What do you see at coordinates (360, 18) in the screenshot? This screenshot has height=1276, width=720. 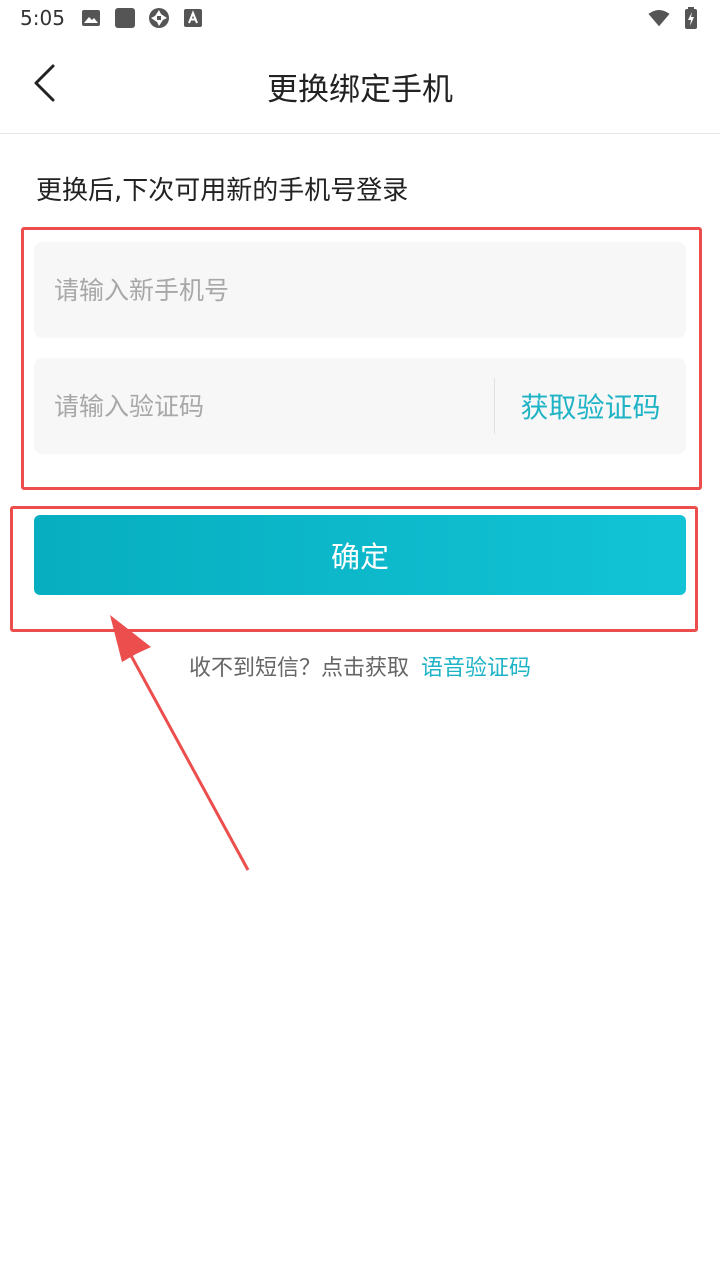 I see `status-bar: 5:05` at bounding box center [360, 18].